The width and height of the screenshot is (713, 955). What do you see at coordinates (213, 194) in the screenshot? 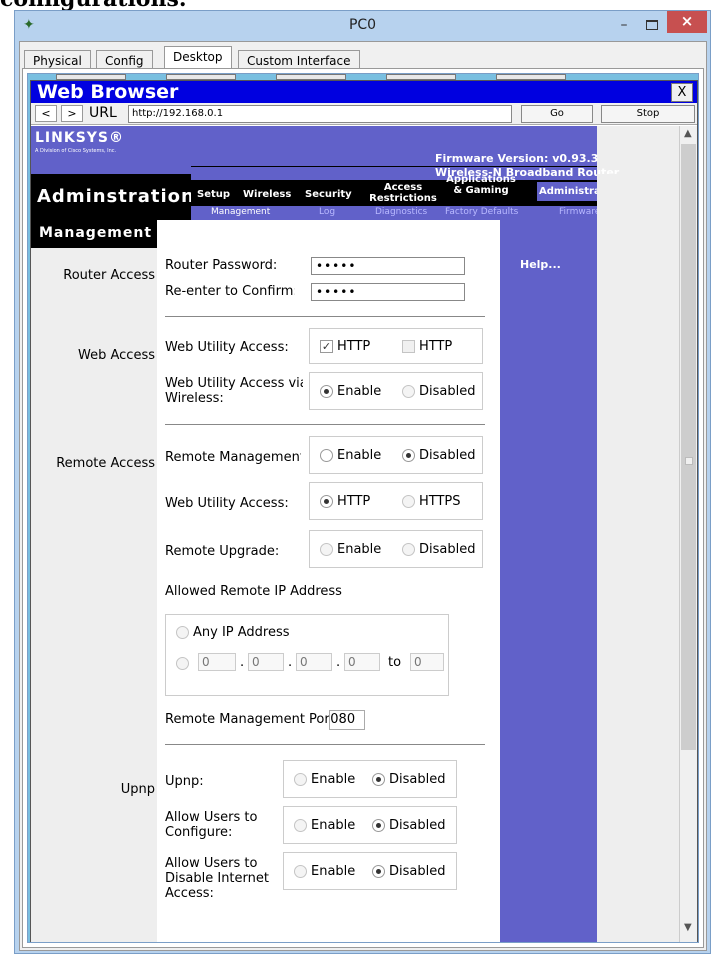
I see `nav-setup: Setup` at bounding box center [213, 194].